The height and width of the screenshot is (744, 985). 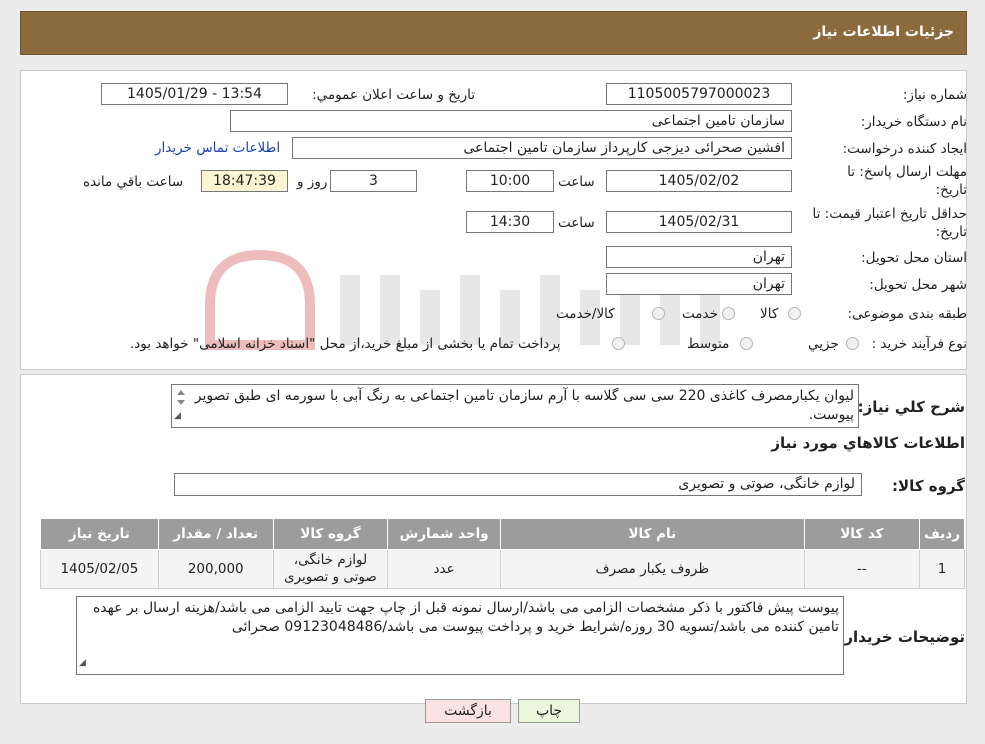 What do you see at coordinates (862, 534) in the screenshot?
I see `col-goods-code: کد کالا` at bounding box center [862, 534].